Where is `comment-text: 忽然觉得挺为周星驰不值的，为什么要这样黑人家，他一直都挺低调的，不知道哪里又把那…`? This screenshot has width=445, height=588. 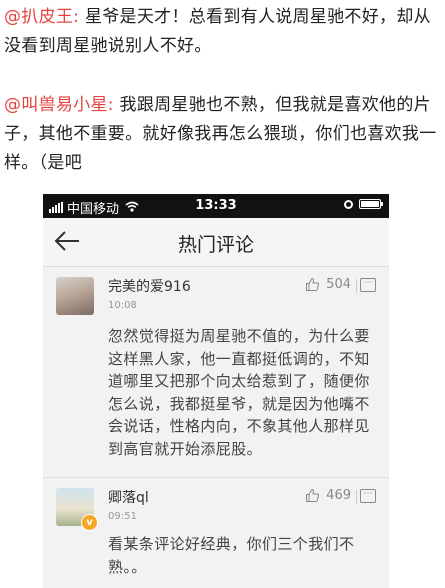 comment-text: 忽然觉得挺为周星驰不值的，为什么要这样黑人家，他一直都挺低调的，不知道哪里又把那… is located at coordinates (239, 392).